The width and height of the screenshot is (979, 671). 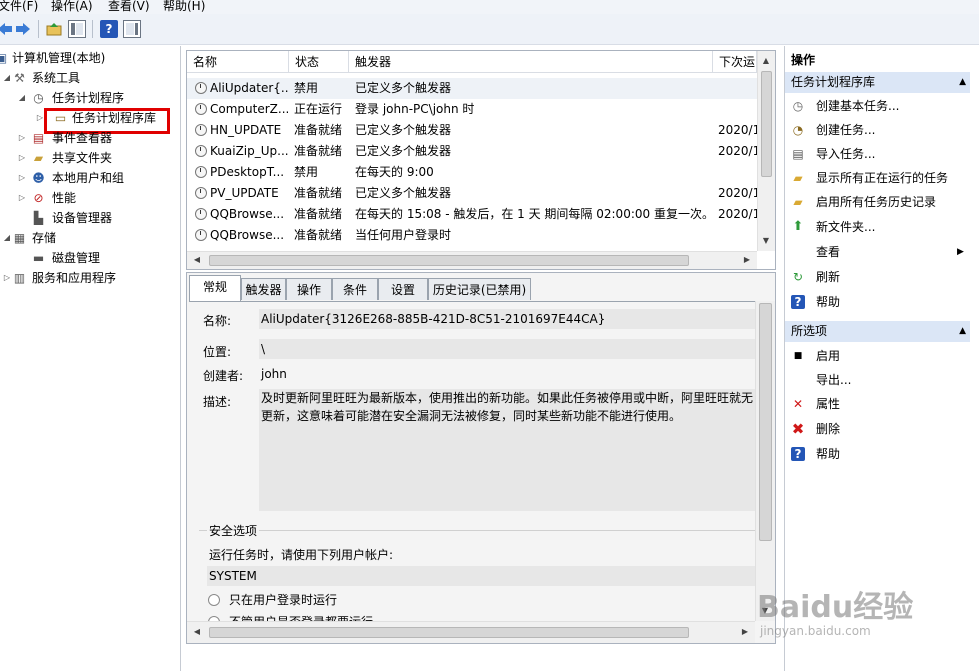 I want to click on action-show-running-tasks: ▰ 显示所有正在运行的任务, so click(x=880, y=178).